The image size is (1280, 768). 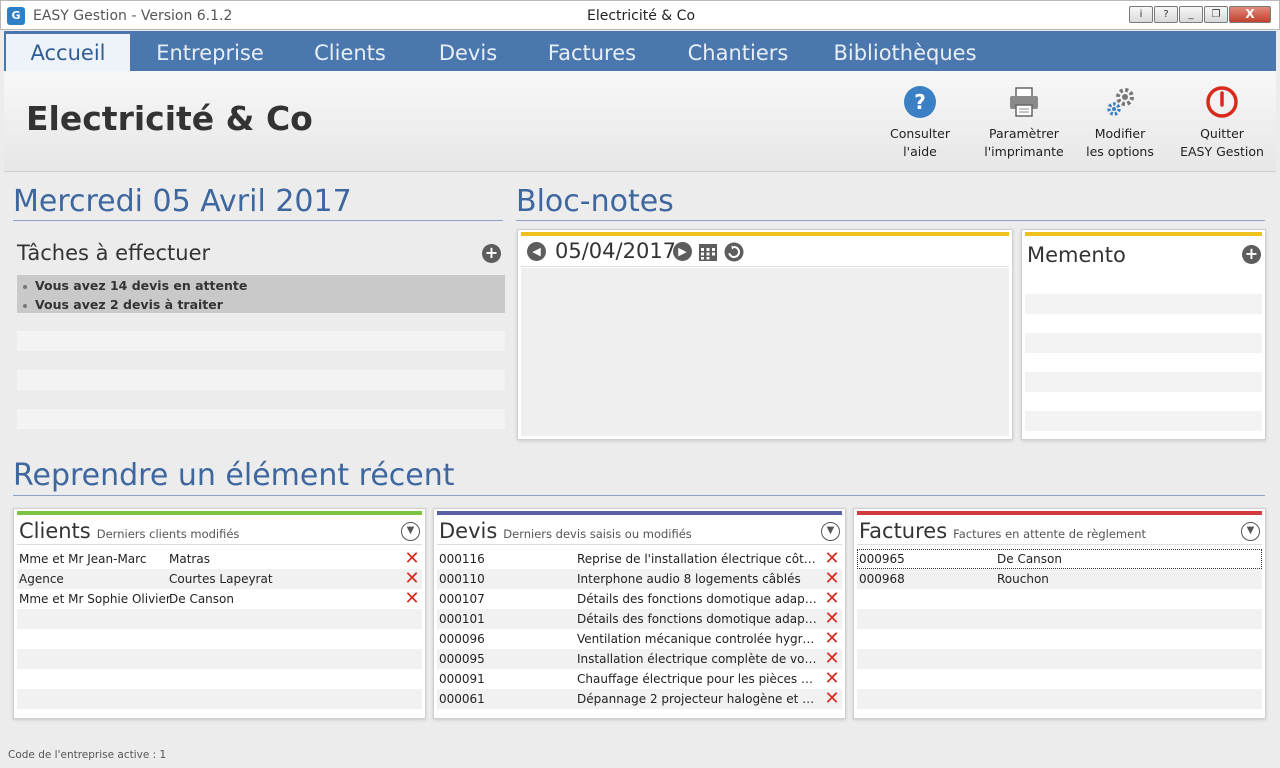 I want to click on tasks-empty-rows, so click(x=261, y=389).